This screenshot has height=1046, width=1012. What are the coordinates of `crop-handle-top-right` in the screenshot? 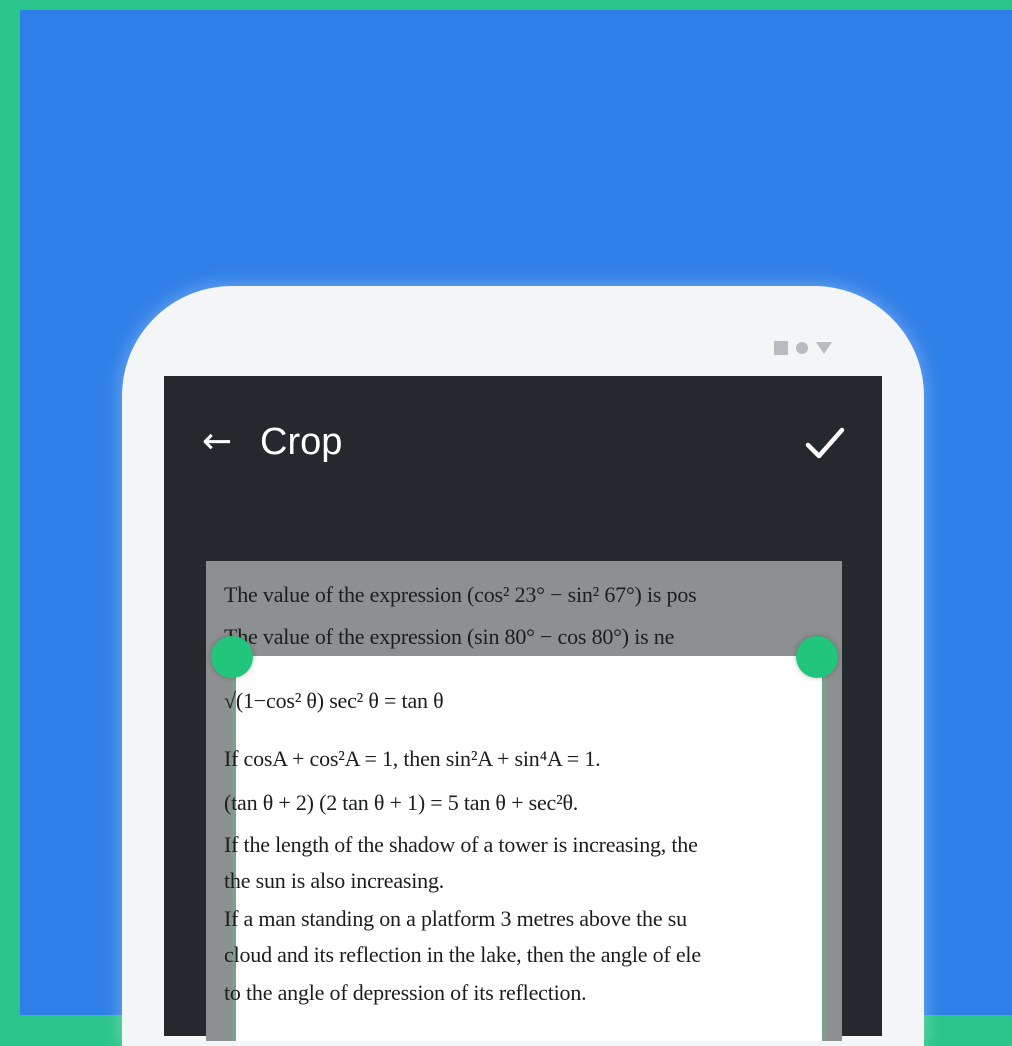 It's located at (817, 657).